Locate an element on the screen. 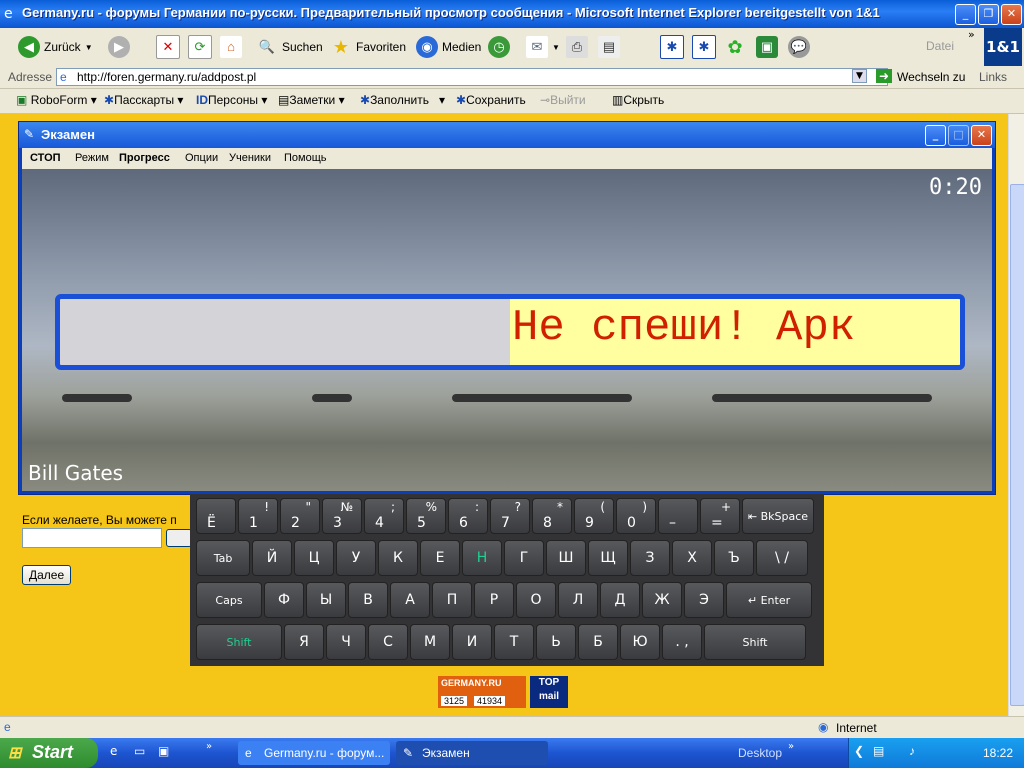 The height and width of the screenshot is (768, 1024). datei-menu: Datei is located at coordinates (940, 46).